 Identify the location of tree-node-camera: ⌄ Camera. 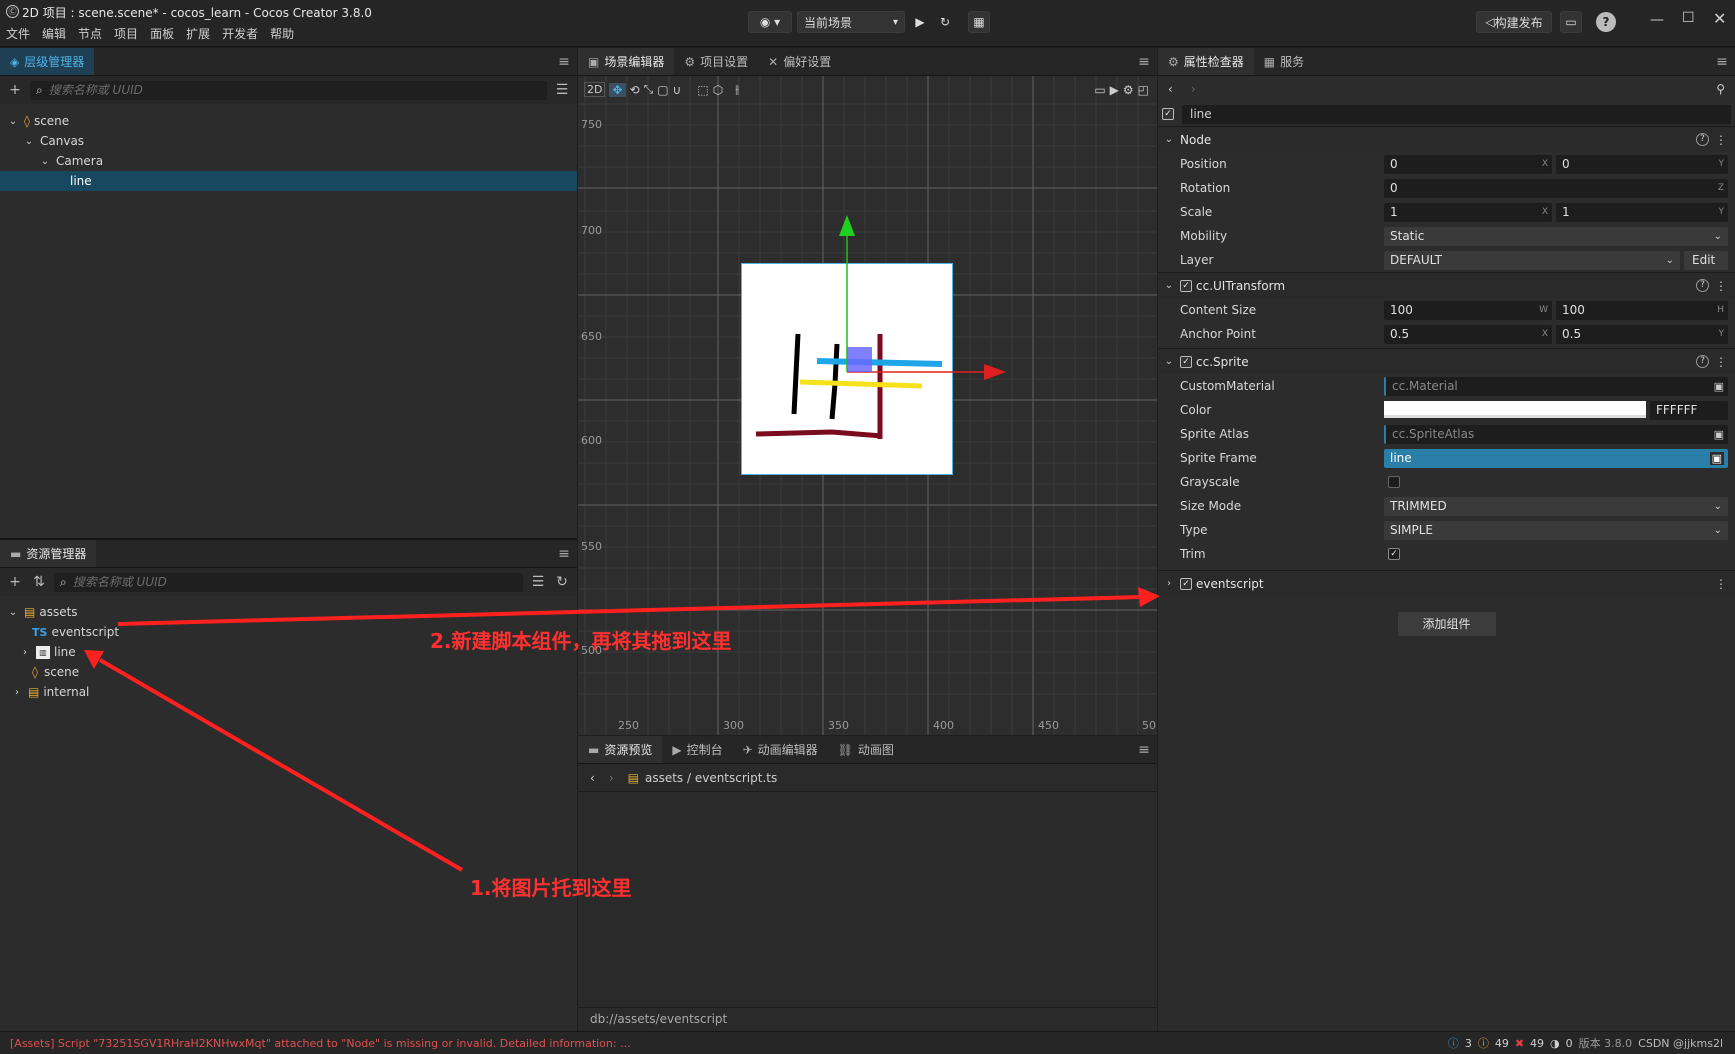
(288, 161).